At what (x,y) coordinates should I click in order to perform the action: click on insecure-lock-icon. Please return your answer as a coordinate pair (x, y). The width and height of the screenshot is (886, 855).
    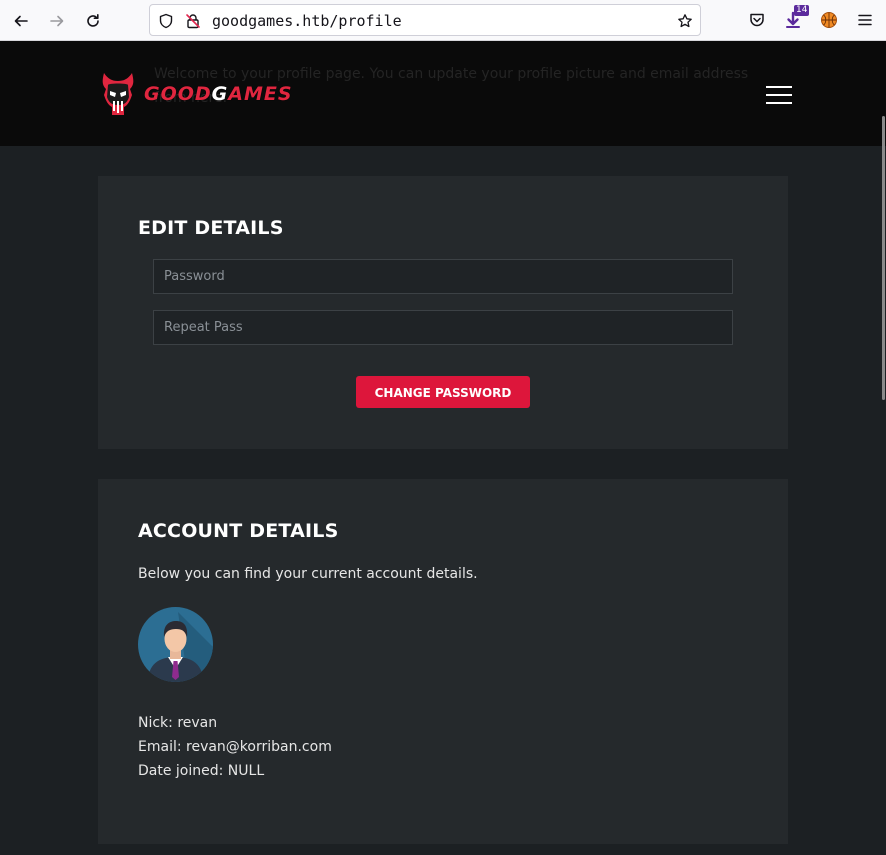
    Looking at the image, I should click on (193, 21).